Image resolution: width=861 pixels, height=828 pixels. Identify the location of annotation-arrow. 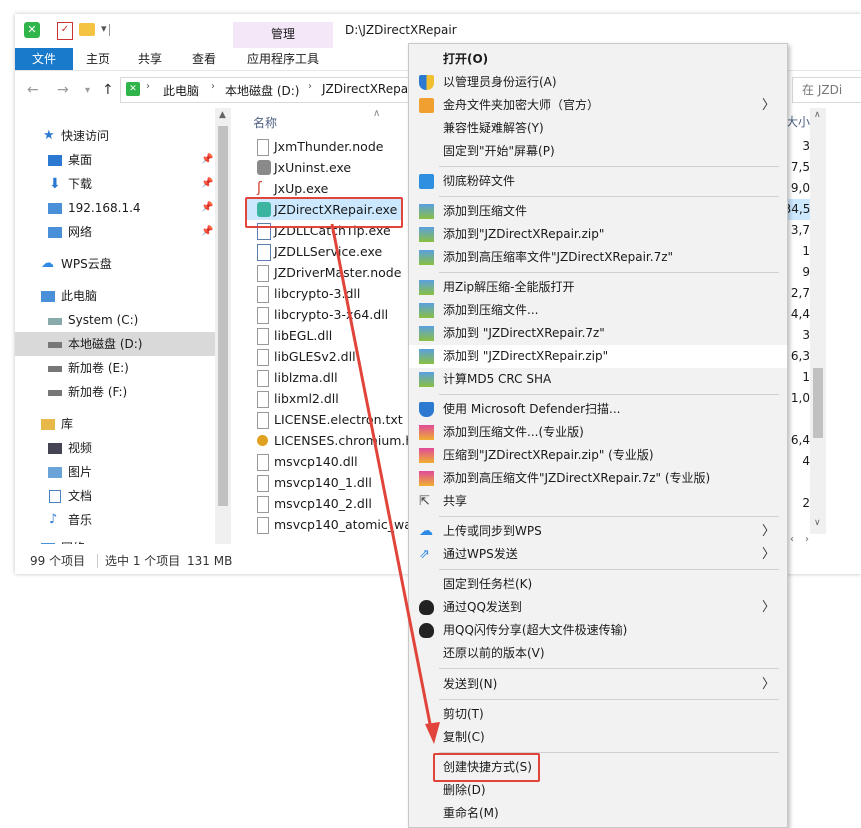
(385, 483).